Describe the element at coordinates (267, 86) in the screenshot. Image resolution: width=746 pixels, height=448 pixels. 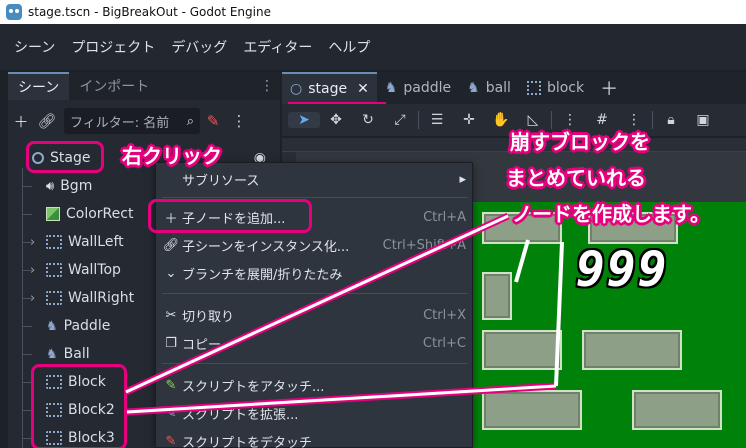
I see `dock-options-icon: ⋮` at that location.